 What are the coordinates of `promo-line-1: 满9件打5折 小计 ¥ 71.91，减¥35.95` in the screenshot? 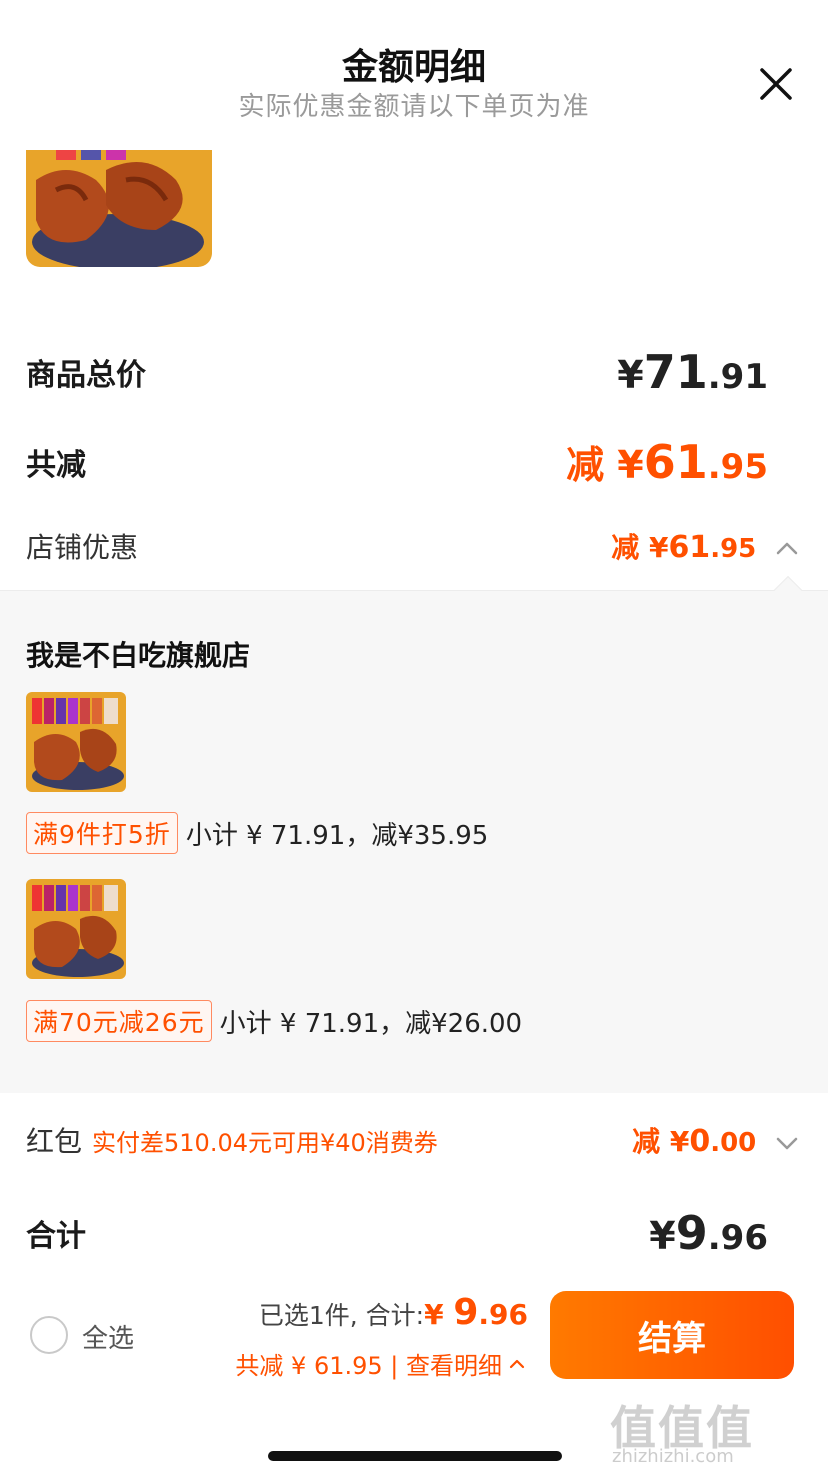 It's located at (257, 833).